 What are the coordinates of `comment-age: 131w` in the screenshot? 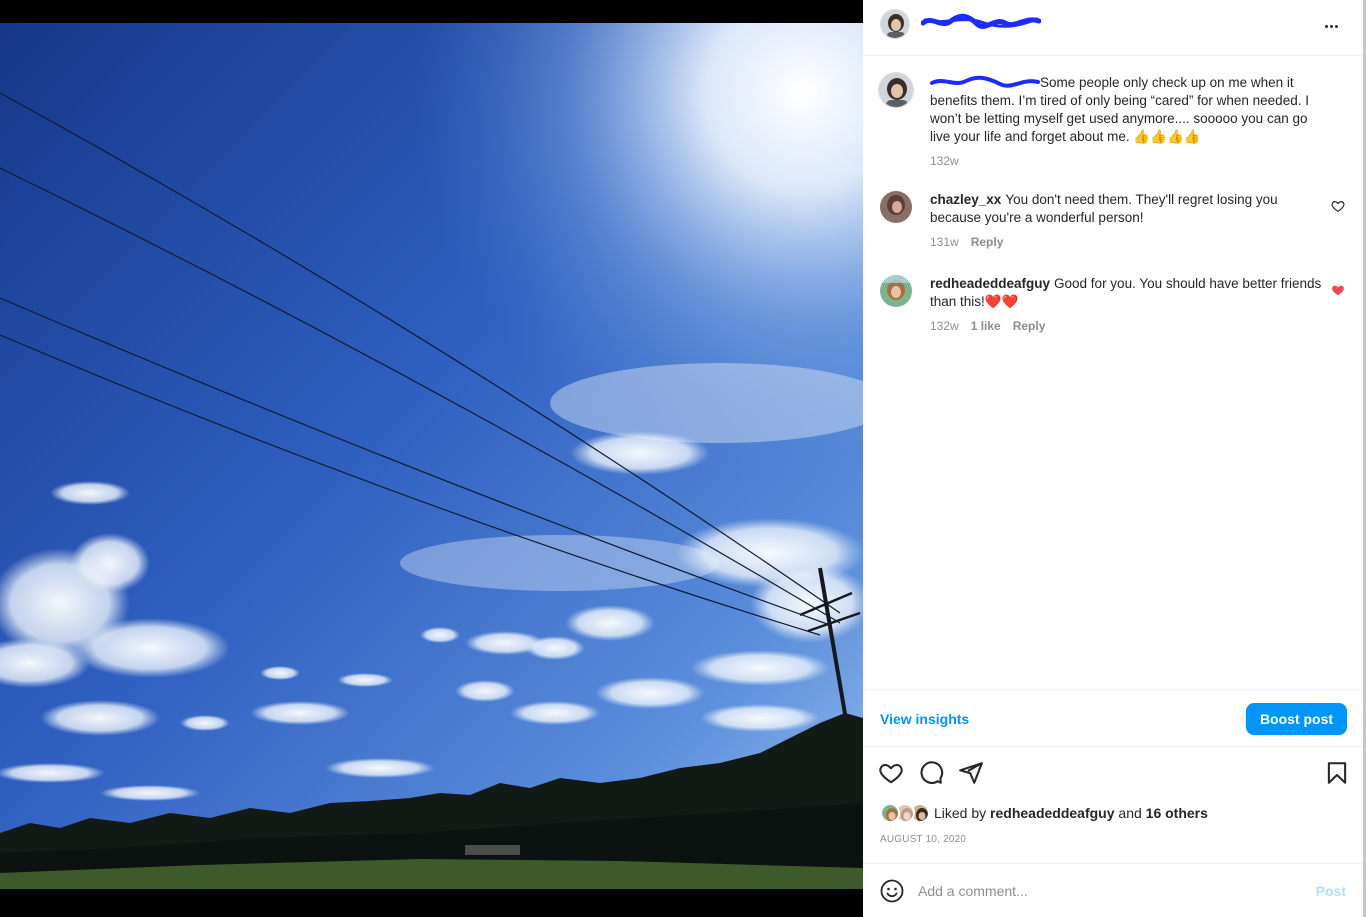 It's located at (944, 242).